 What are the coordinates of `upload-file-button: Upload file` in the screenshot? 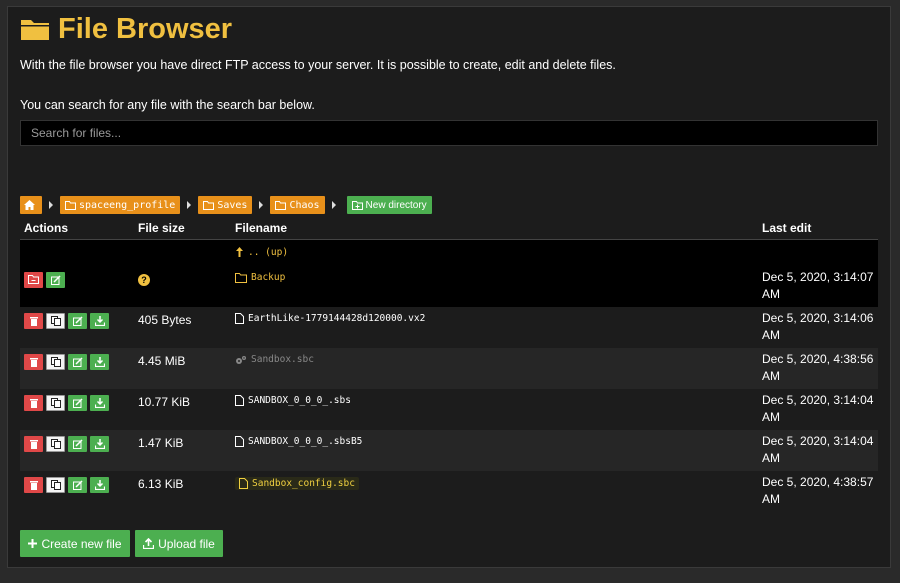 It's located at (179, 543).